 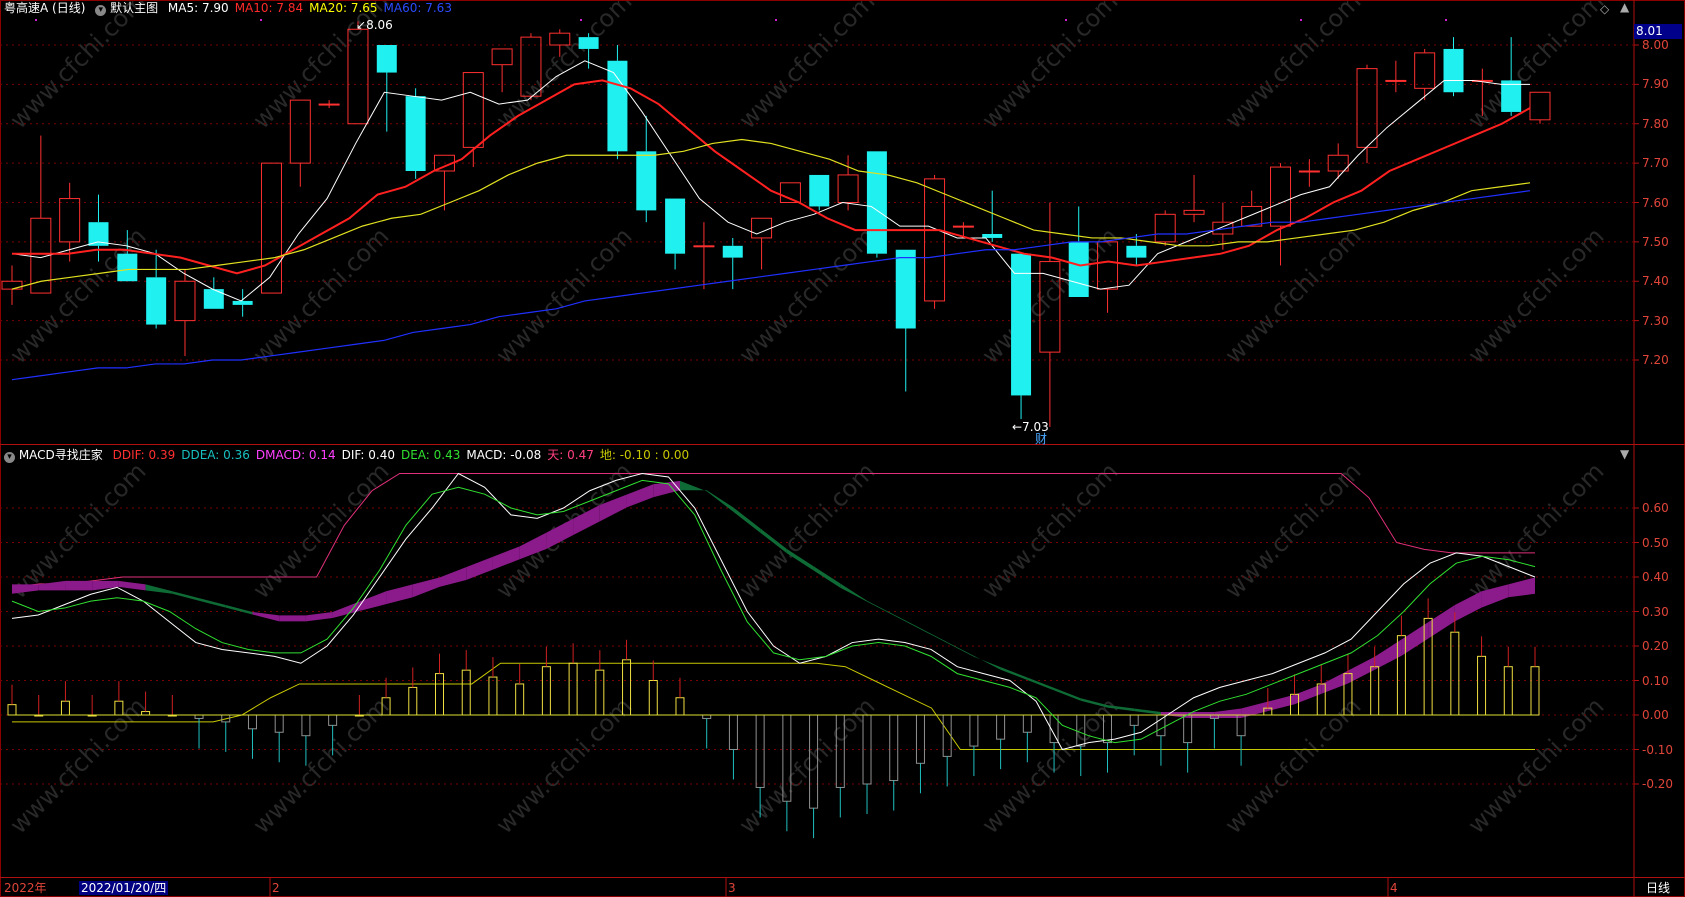 I want to click on price-tick-label: 7.90, so click(x=1655, y=84).